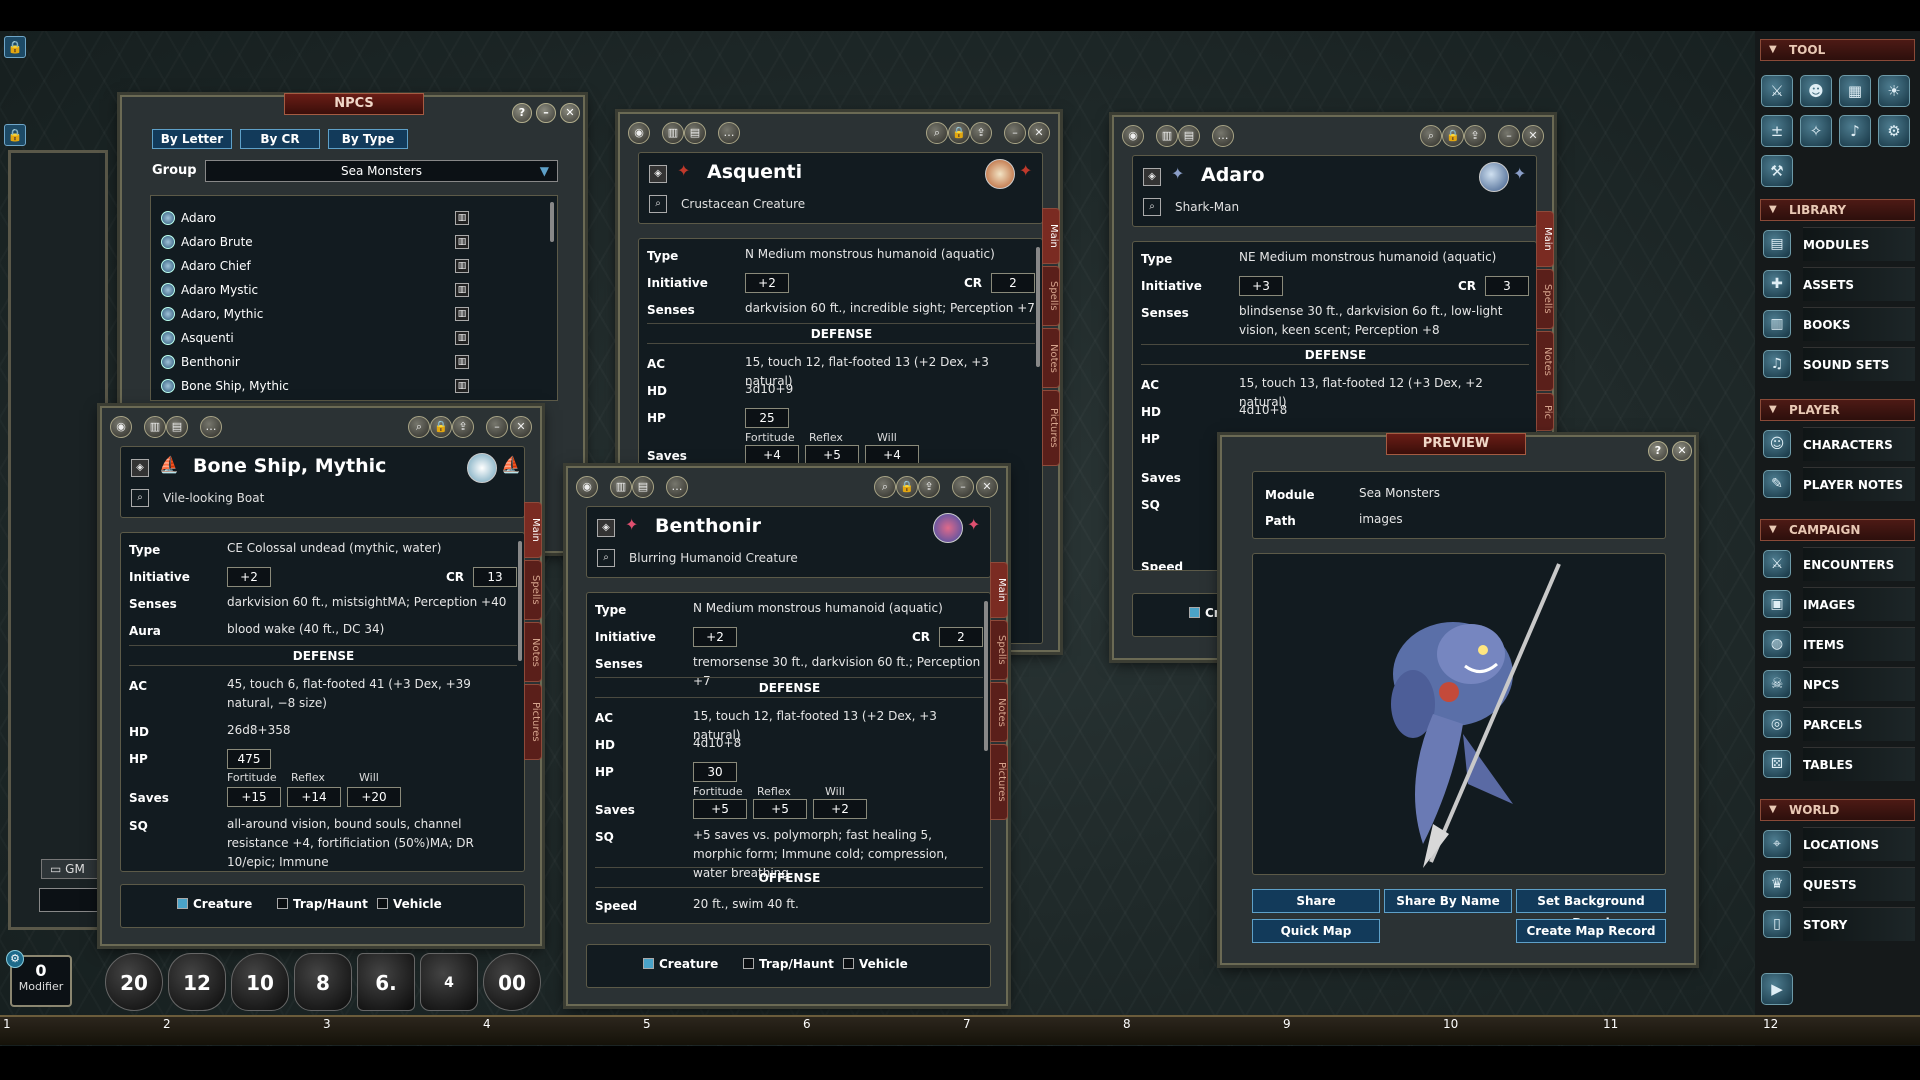 The height and width of the screenshot is (1080, 1920). Describe the element at coordinates (316, 362) in the screenshot. I see `list-item: Benthonir ▥` at that location.